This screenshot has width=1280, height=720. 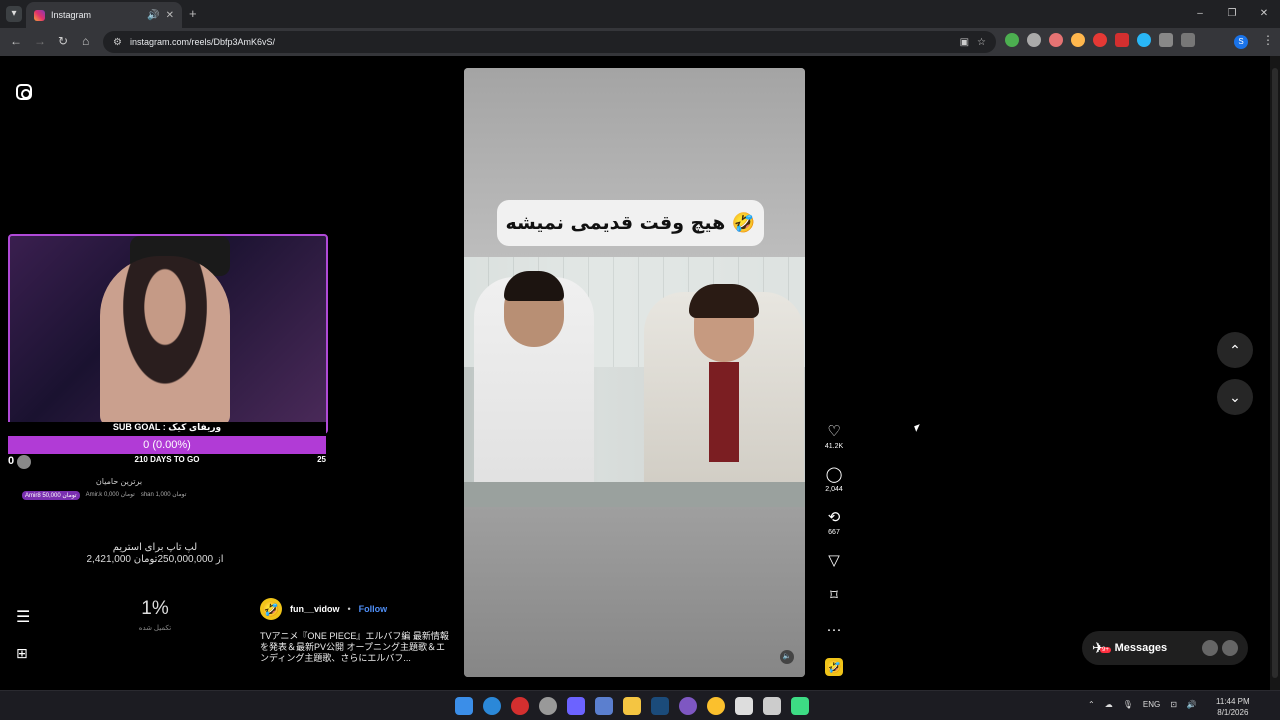 What do you see at coordinates (321, 459) in the screenshot?
I see `sub-goal-target: 25` at bounding box center [321, 459].